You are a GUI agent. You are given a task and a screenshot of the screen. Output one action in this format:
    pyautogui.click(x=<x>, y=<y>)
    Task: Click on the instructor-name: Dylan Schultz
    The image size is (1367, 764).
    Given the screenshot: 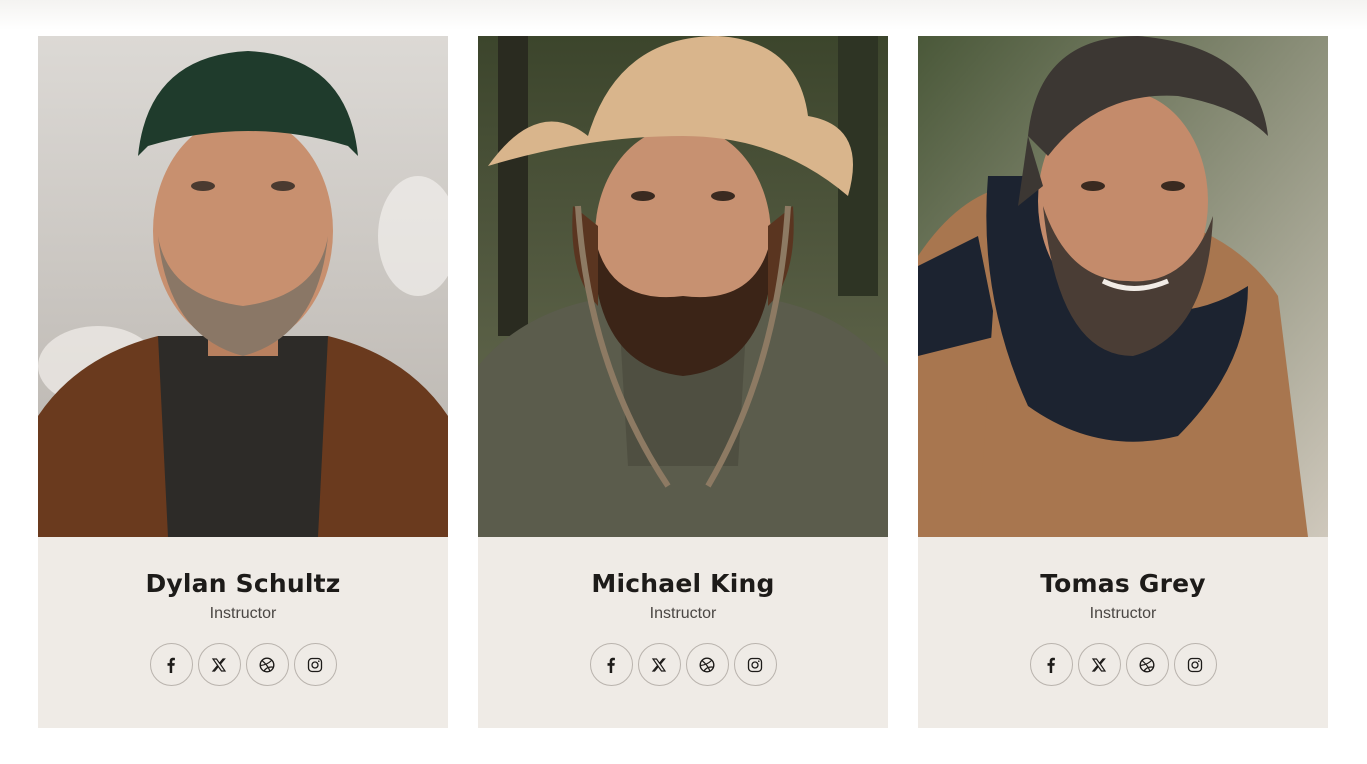 What is the action you would take?
    pyautogui.click(x=243, y=583)
    